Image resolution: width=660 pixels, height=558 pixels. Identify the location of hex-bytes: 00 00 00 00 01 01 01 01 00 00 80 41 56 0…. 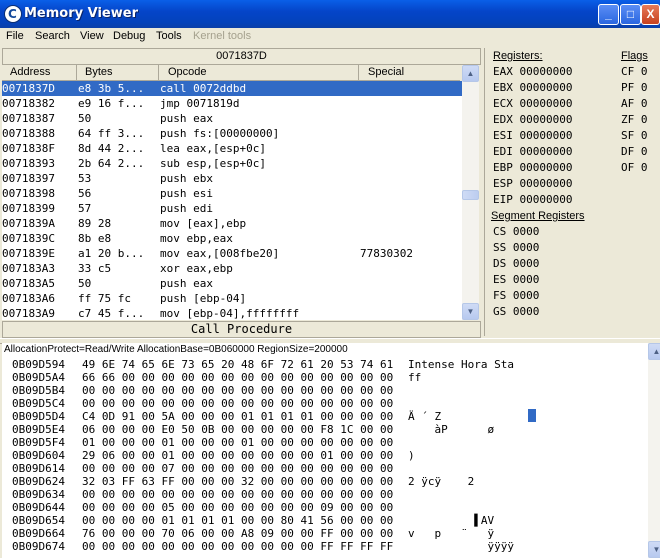
(237, 520).